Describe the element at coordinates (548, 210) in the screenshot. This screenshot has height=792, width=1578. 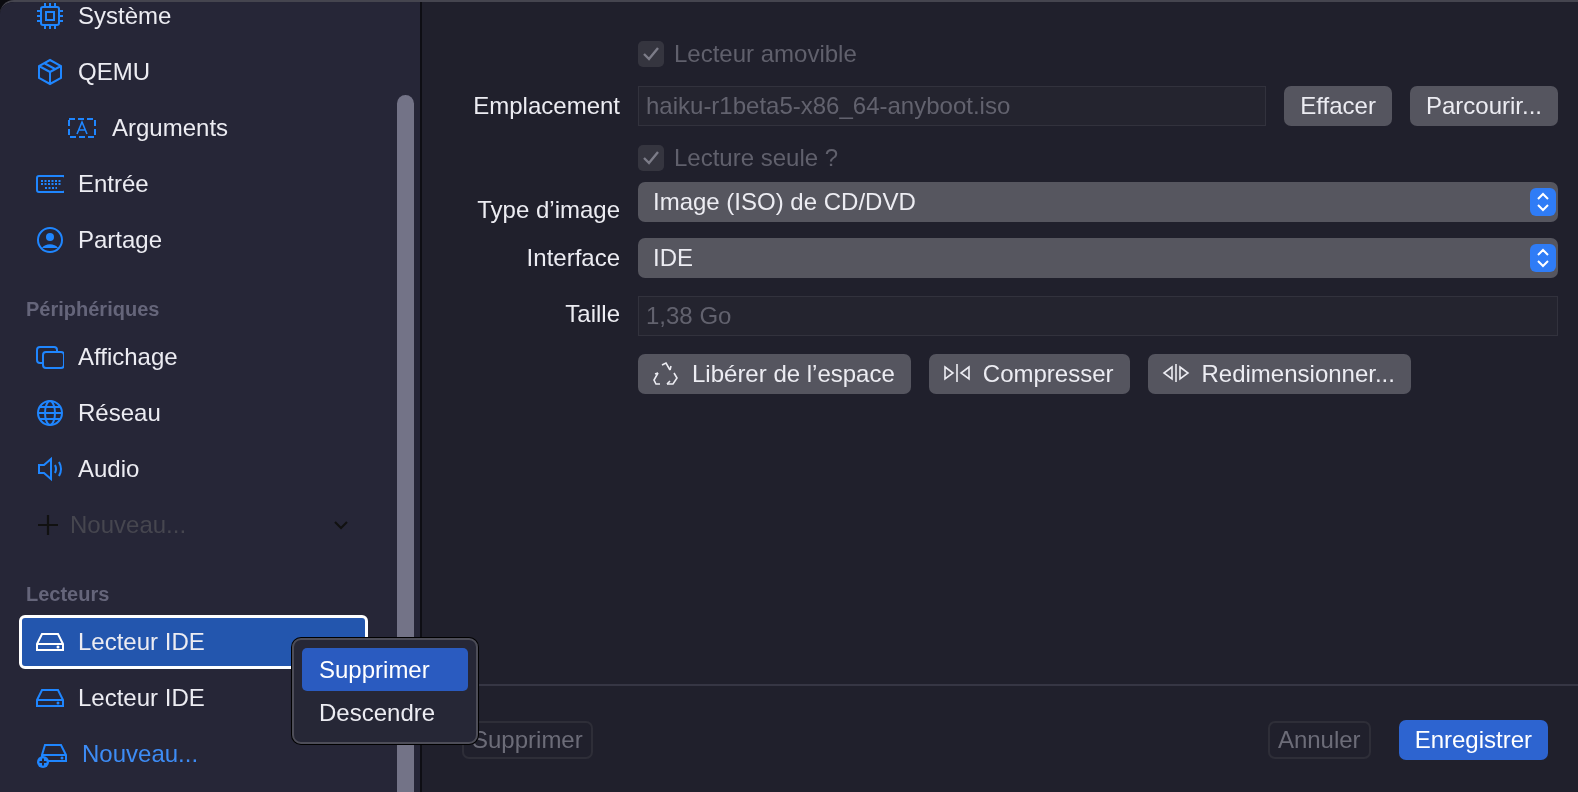
I see `field-label: Type d’image` at that location.